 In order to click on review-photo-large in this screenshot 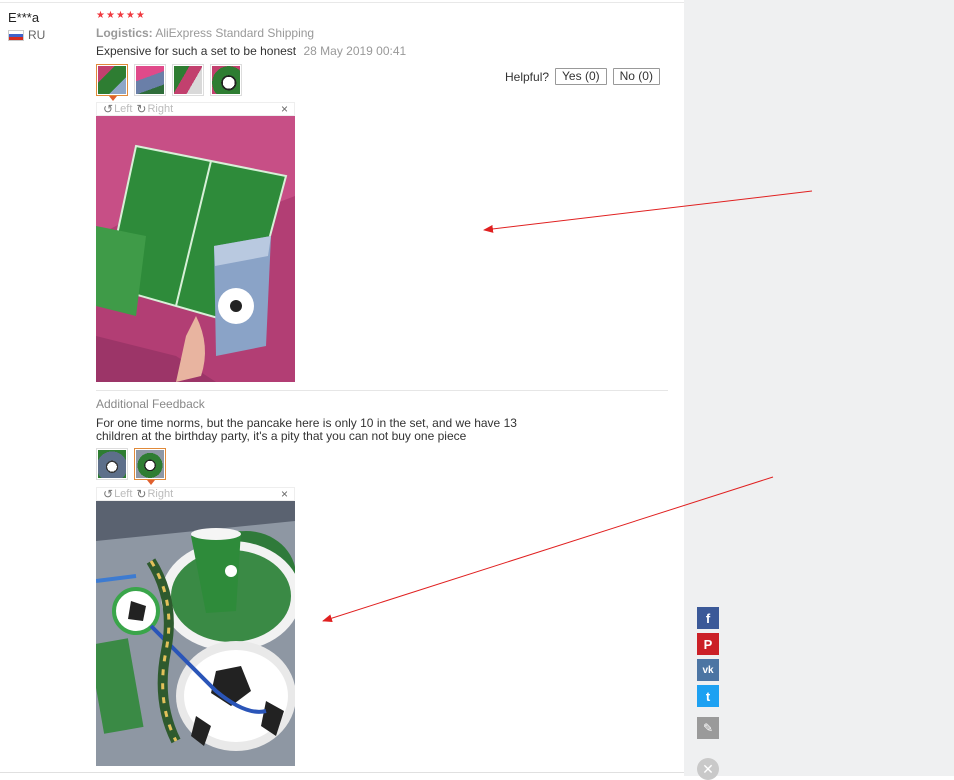, I will do `click(195, 249)`.